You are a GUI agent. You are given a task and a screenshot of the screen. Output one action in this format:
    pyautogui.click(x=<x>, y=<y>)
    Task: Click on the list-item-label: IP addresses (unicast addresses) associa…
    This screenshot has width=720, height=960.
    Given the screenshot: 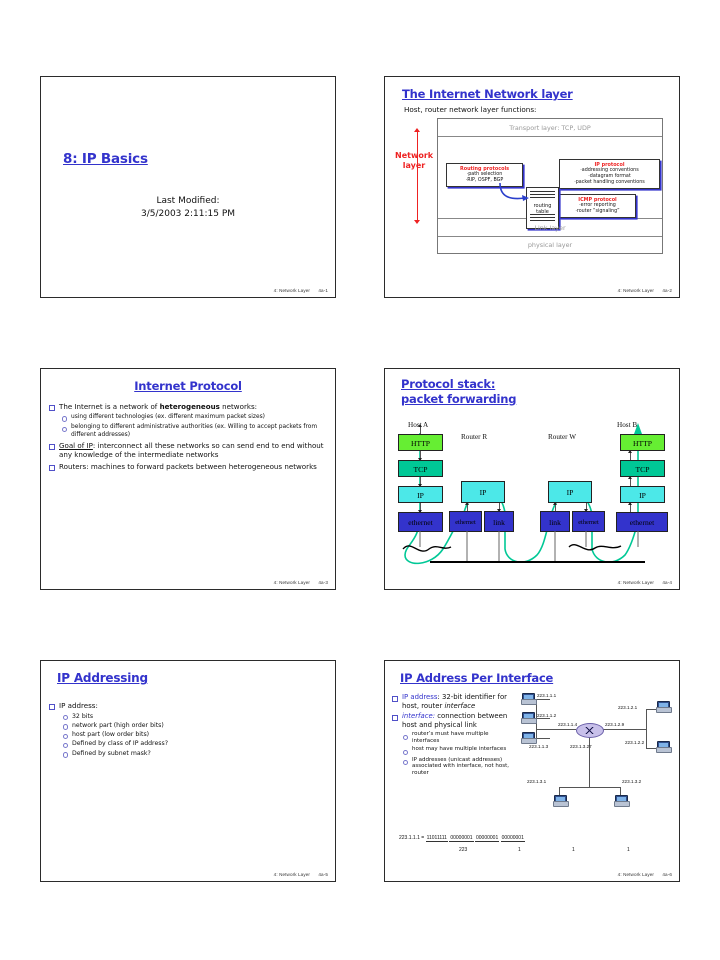 What is the action you would take?
    pyautogui.click(x=460, y=766)
    